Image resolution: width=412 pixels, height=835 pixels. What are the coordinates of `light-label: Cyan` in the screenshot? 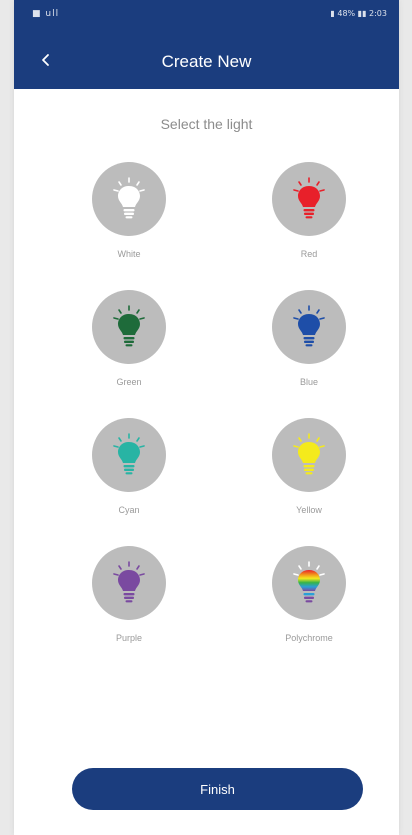 It's located at (129, 510).